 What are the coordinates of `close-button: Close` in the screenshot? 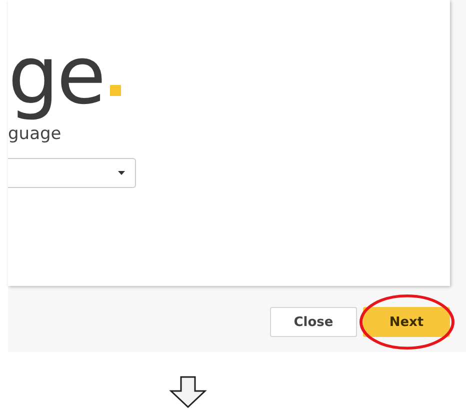 It's located at (313, 322).